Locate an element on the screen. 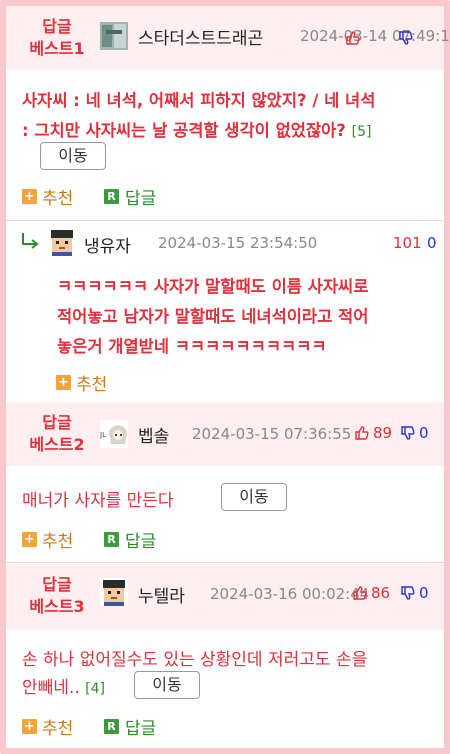  nickname: 누텔라 is located at coordinates (161, 594).